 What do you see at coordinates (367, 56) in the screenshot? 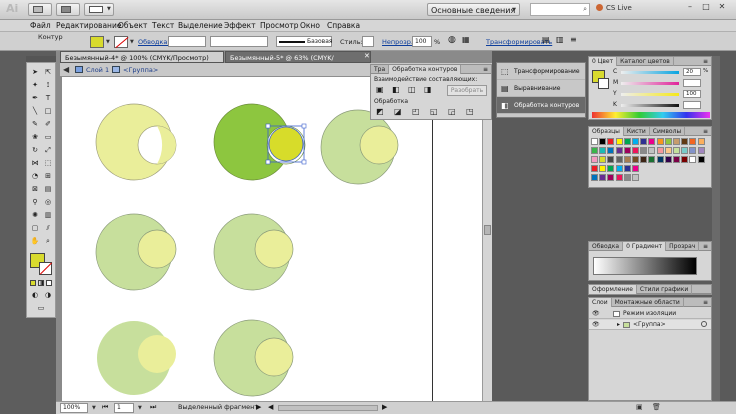
I see `tab-close-icon: ✕` at bounding box center [367, 56].